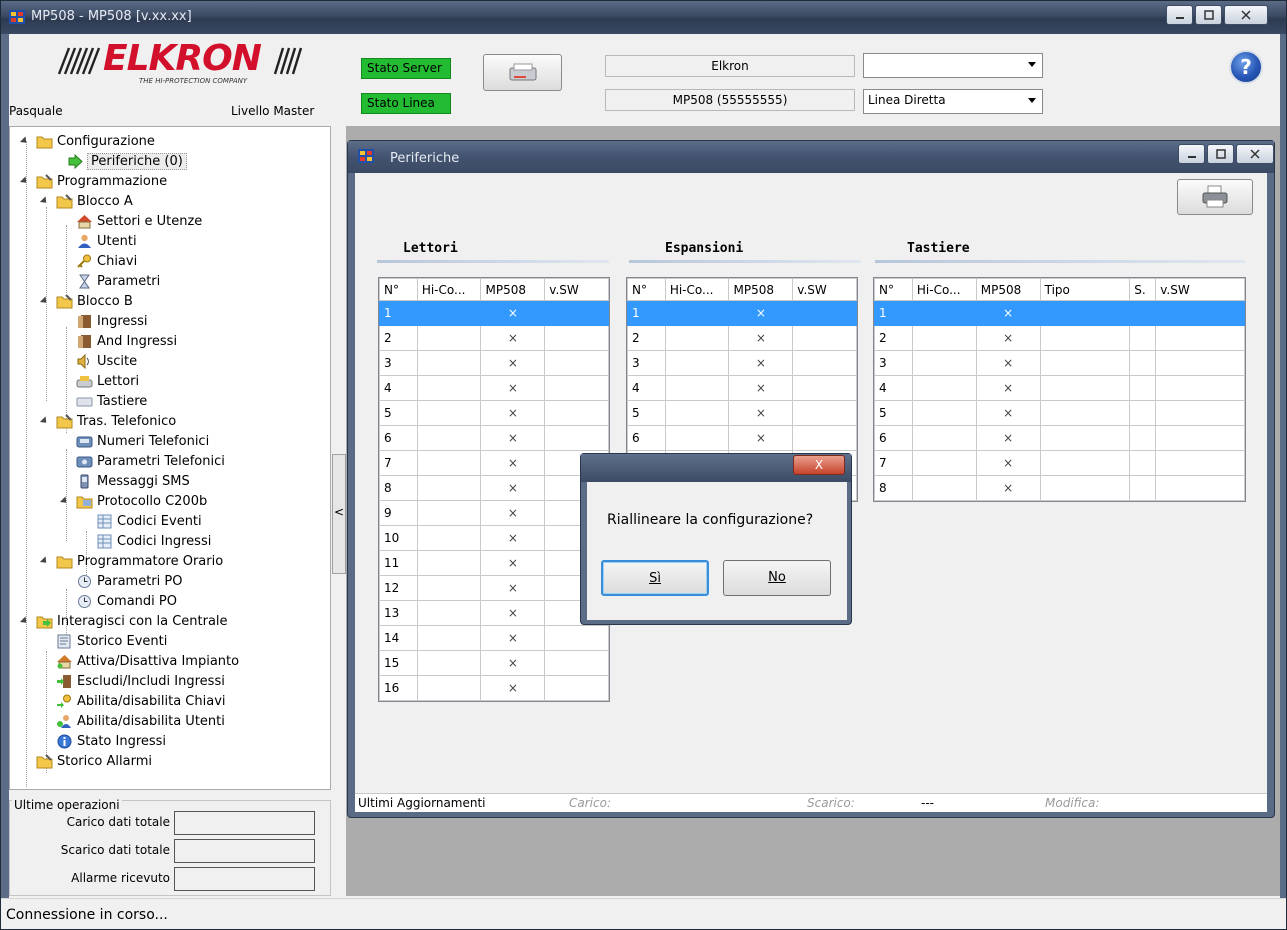  What do you see at coordinates (147, 661) in the screenshot?
I see `tree-item-attiva-disattiva: Attiva/Disattiva Impianto` at bounding box center [147, 661].